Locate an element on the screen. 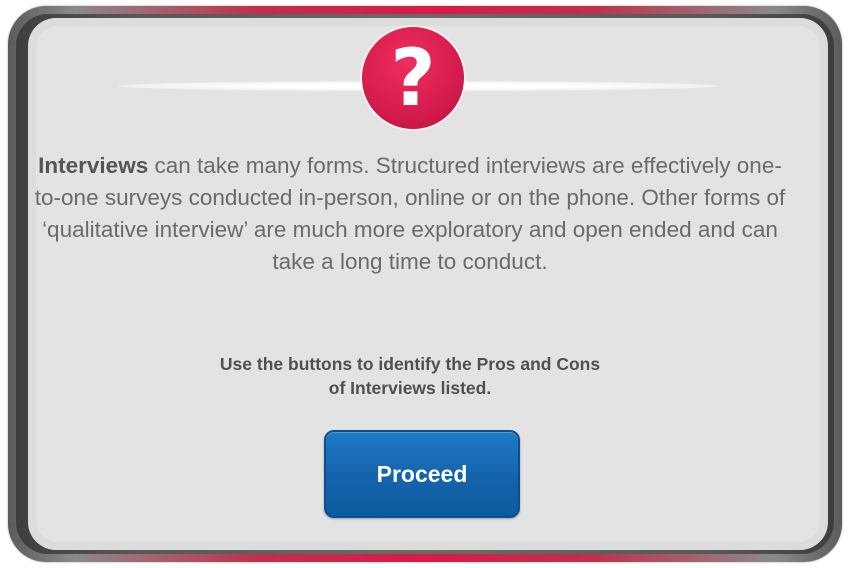  question-mark-glyph: ? is located at coordinates (413, 79).